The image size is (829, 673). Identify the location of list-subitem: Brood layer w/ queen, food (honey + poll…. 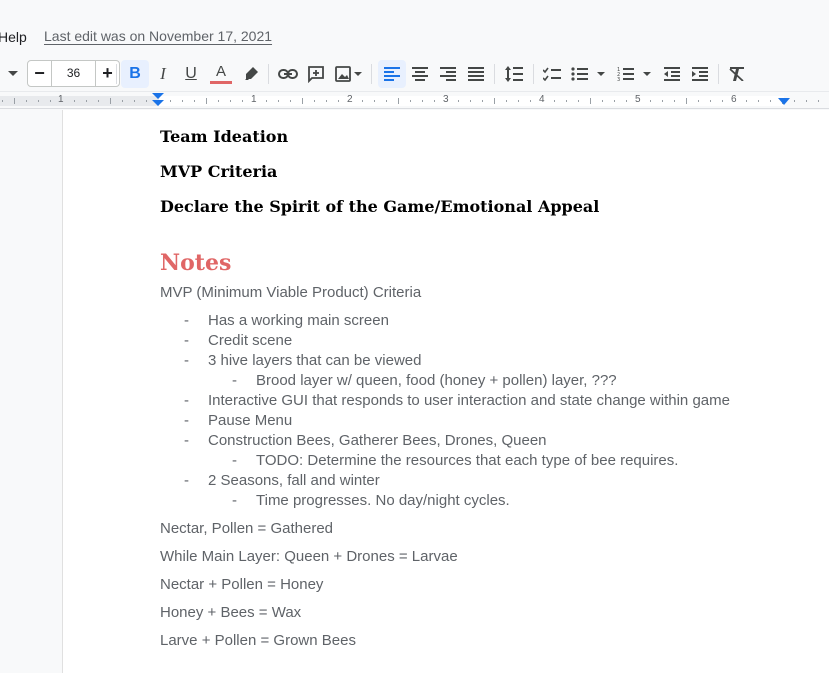
(436, 380).